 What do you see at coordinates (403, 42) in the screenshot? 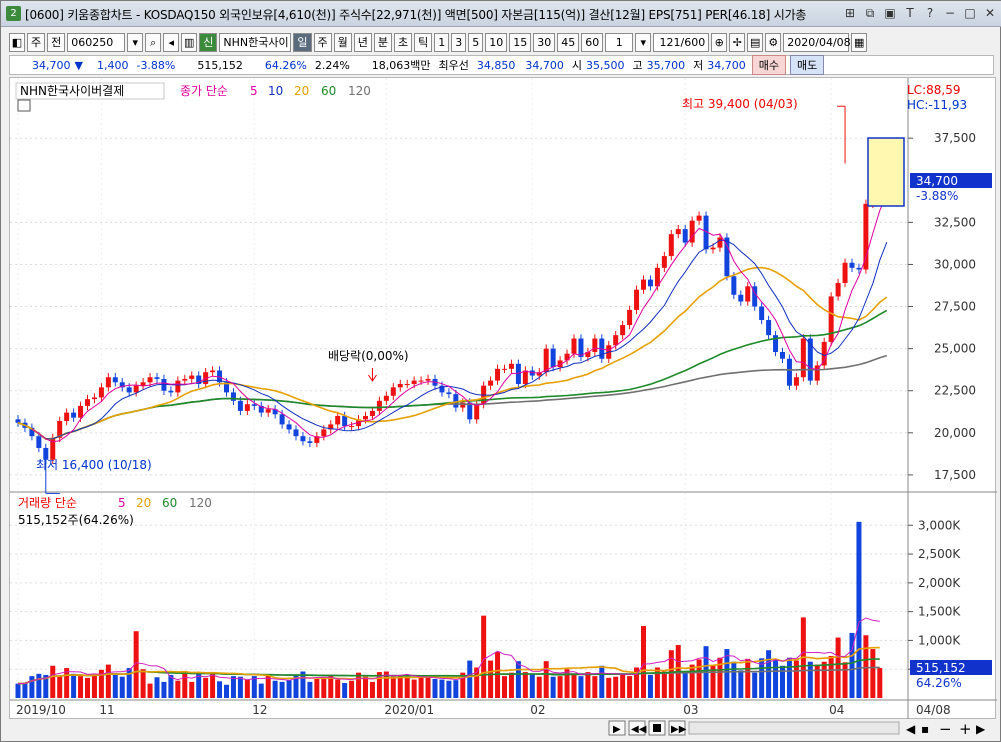
I see `period-second: 초` at bounding box center [403, 42].